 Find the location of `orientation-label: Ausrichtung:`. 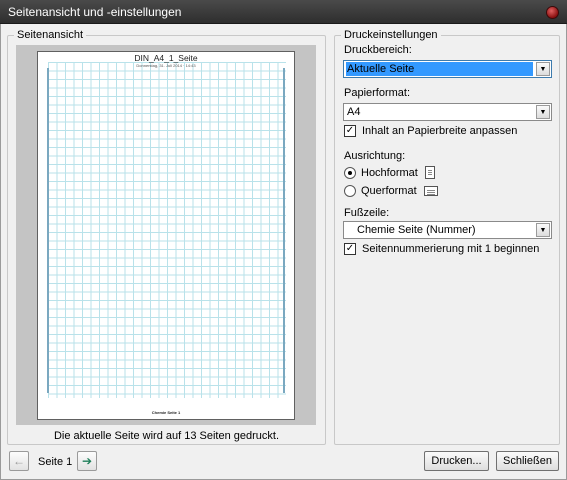

orientation-label: Ausrichtung: is located at coordinates (375, 156).